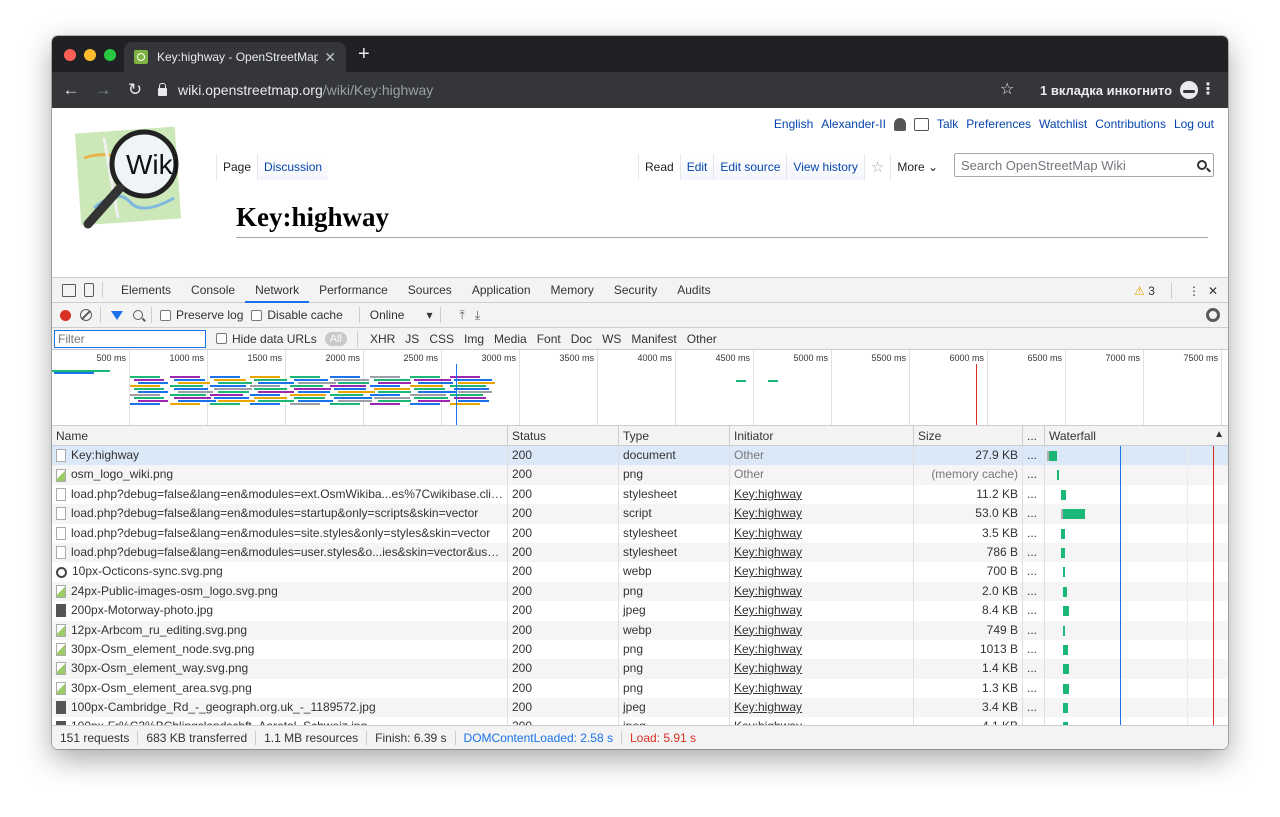 The width and height of the screenshot is (1280, 817). I want to click on devtools-menu-icon: ⋮, so click(1194, 291).